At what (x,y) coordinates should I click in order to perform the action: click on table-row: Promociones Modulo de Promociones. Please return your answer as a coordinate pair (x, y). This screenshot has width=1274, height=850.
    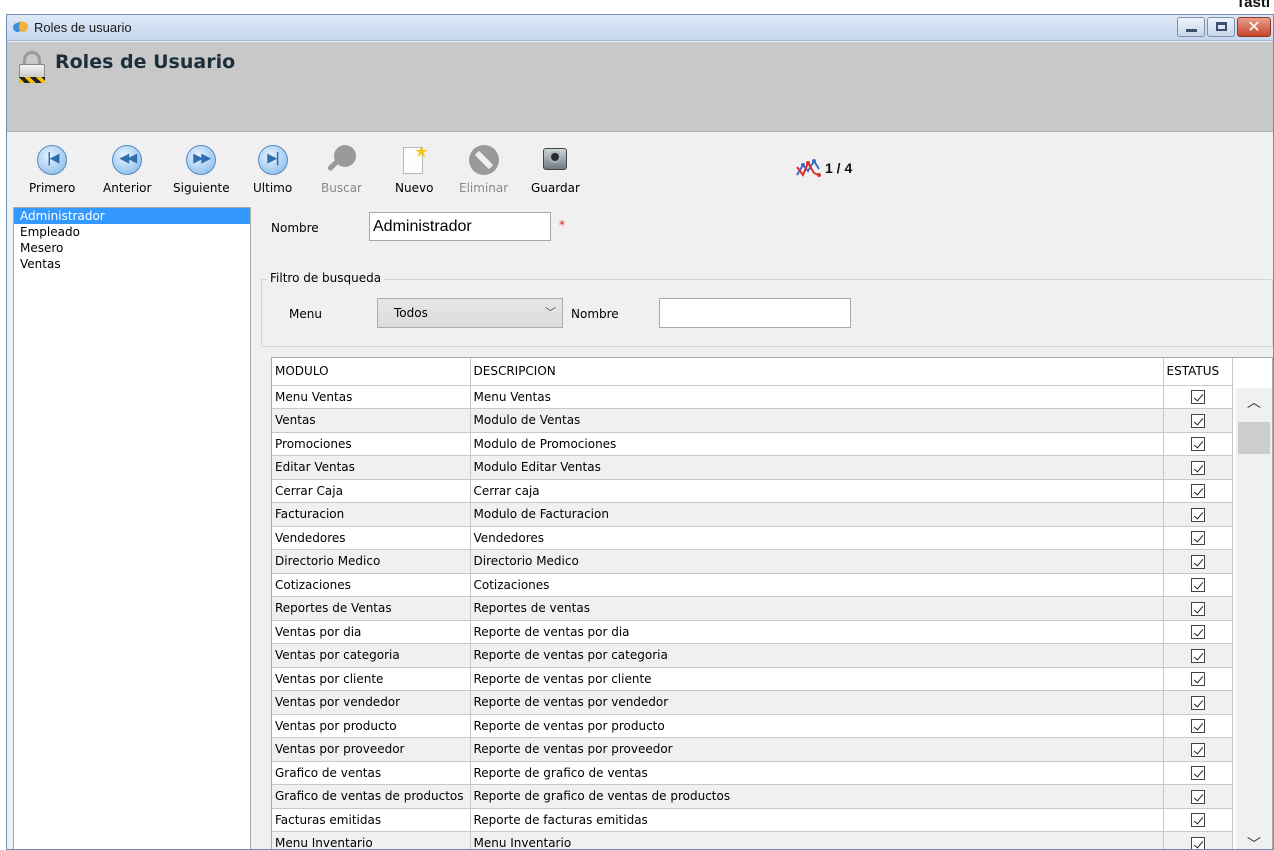
    Looking at the image, I should click on (752, 444).